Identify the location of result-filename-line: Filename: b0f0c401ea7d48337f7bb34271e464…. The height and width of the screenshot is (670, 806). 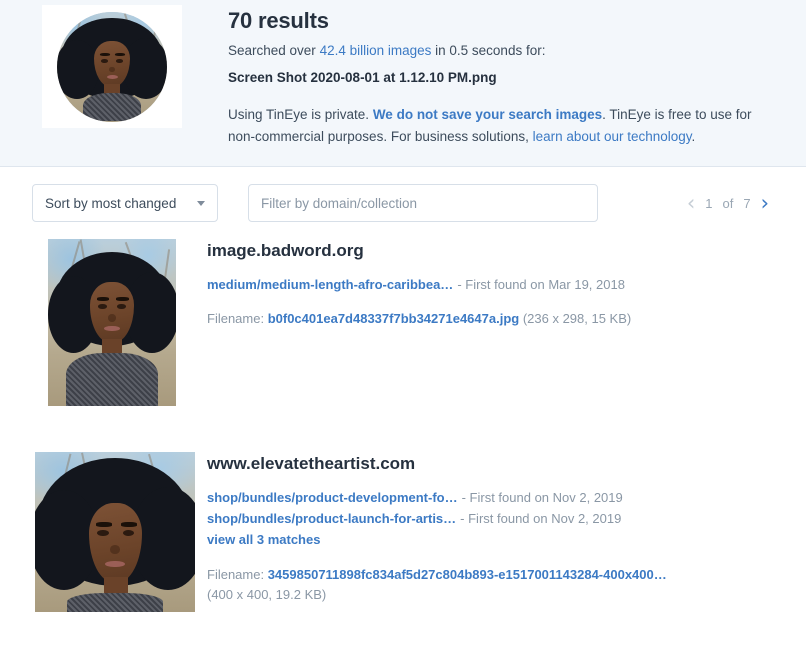
(467, 319).